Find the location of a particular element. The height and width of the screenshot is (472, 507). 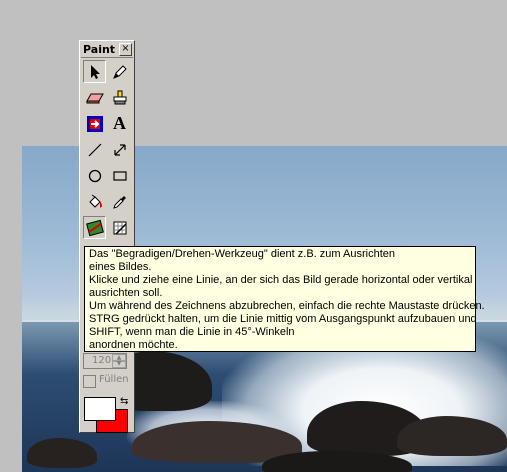

transform-tool is located at coordinates (94, 123).